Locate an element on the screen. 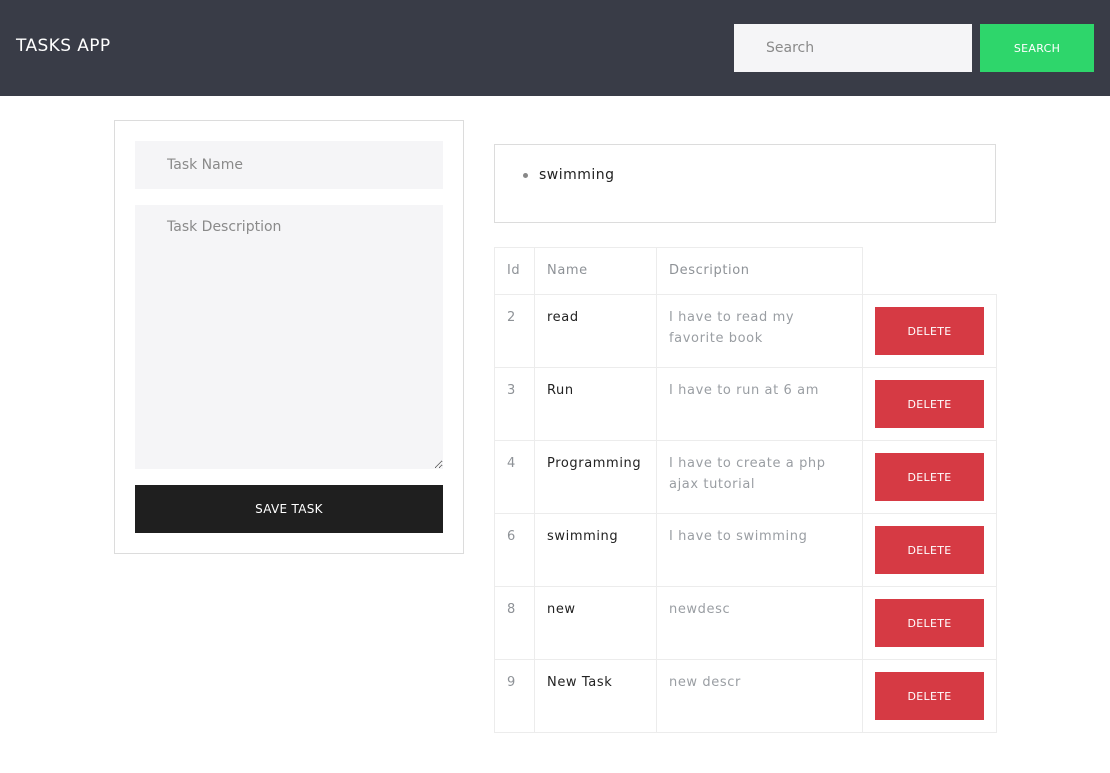  task-name: New Task is located at coordinates (595, 696).